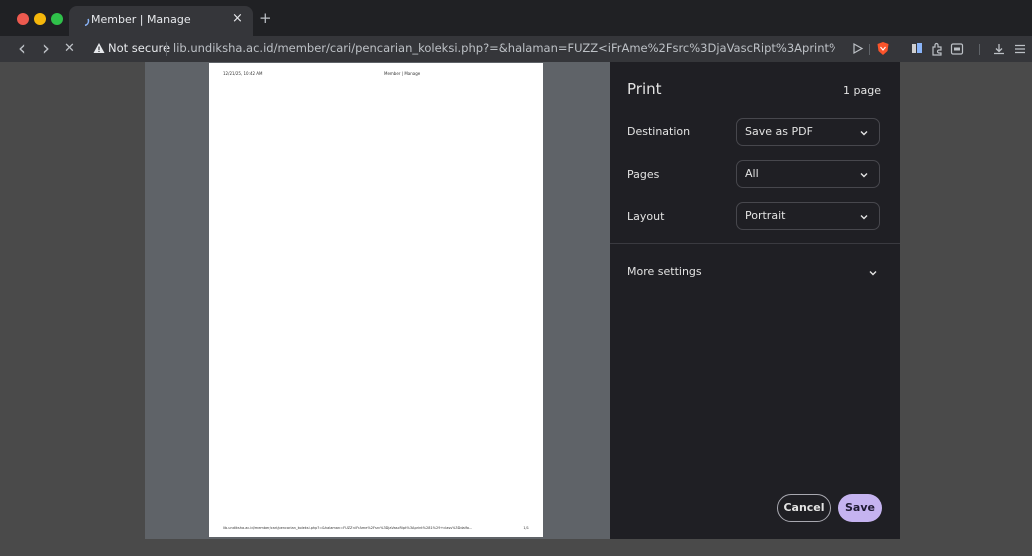  Describe the element at coordinates (957, 49) in the screenshot. I see `wallet-icon` at that location.